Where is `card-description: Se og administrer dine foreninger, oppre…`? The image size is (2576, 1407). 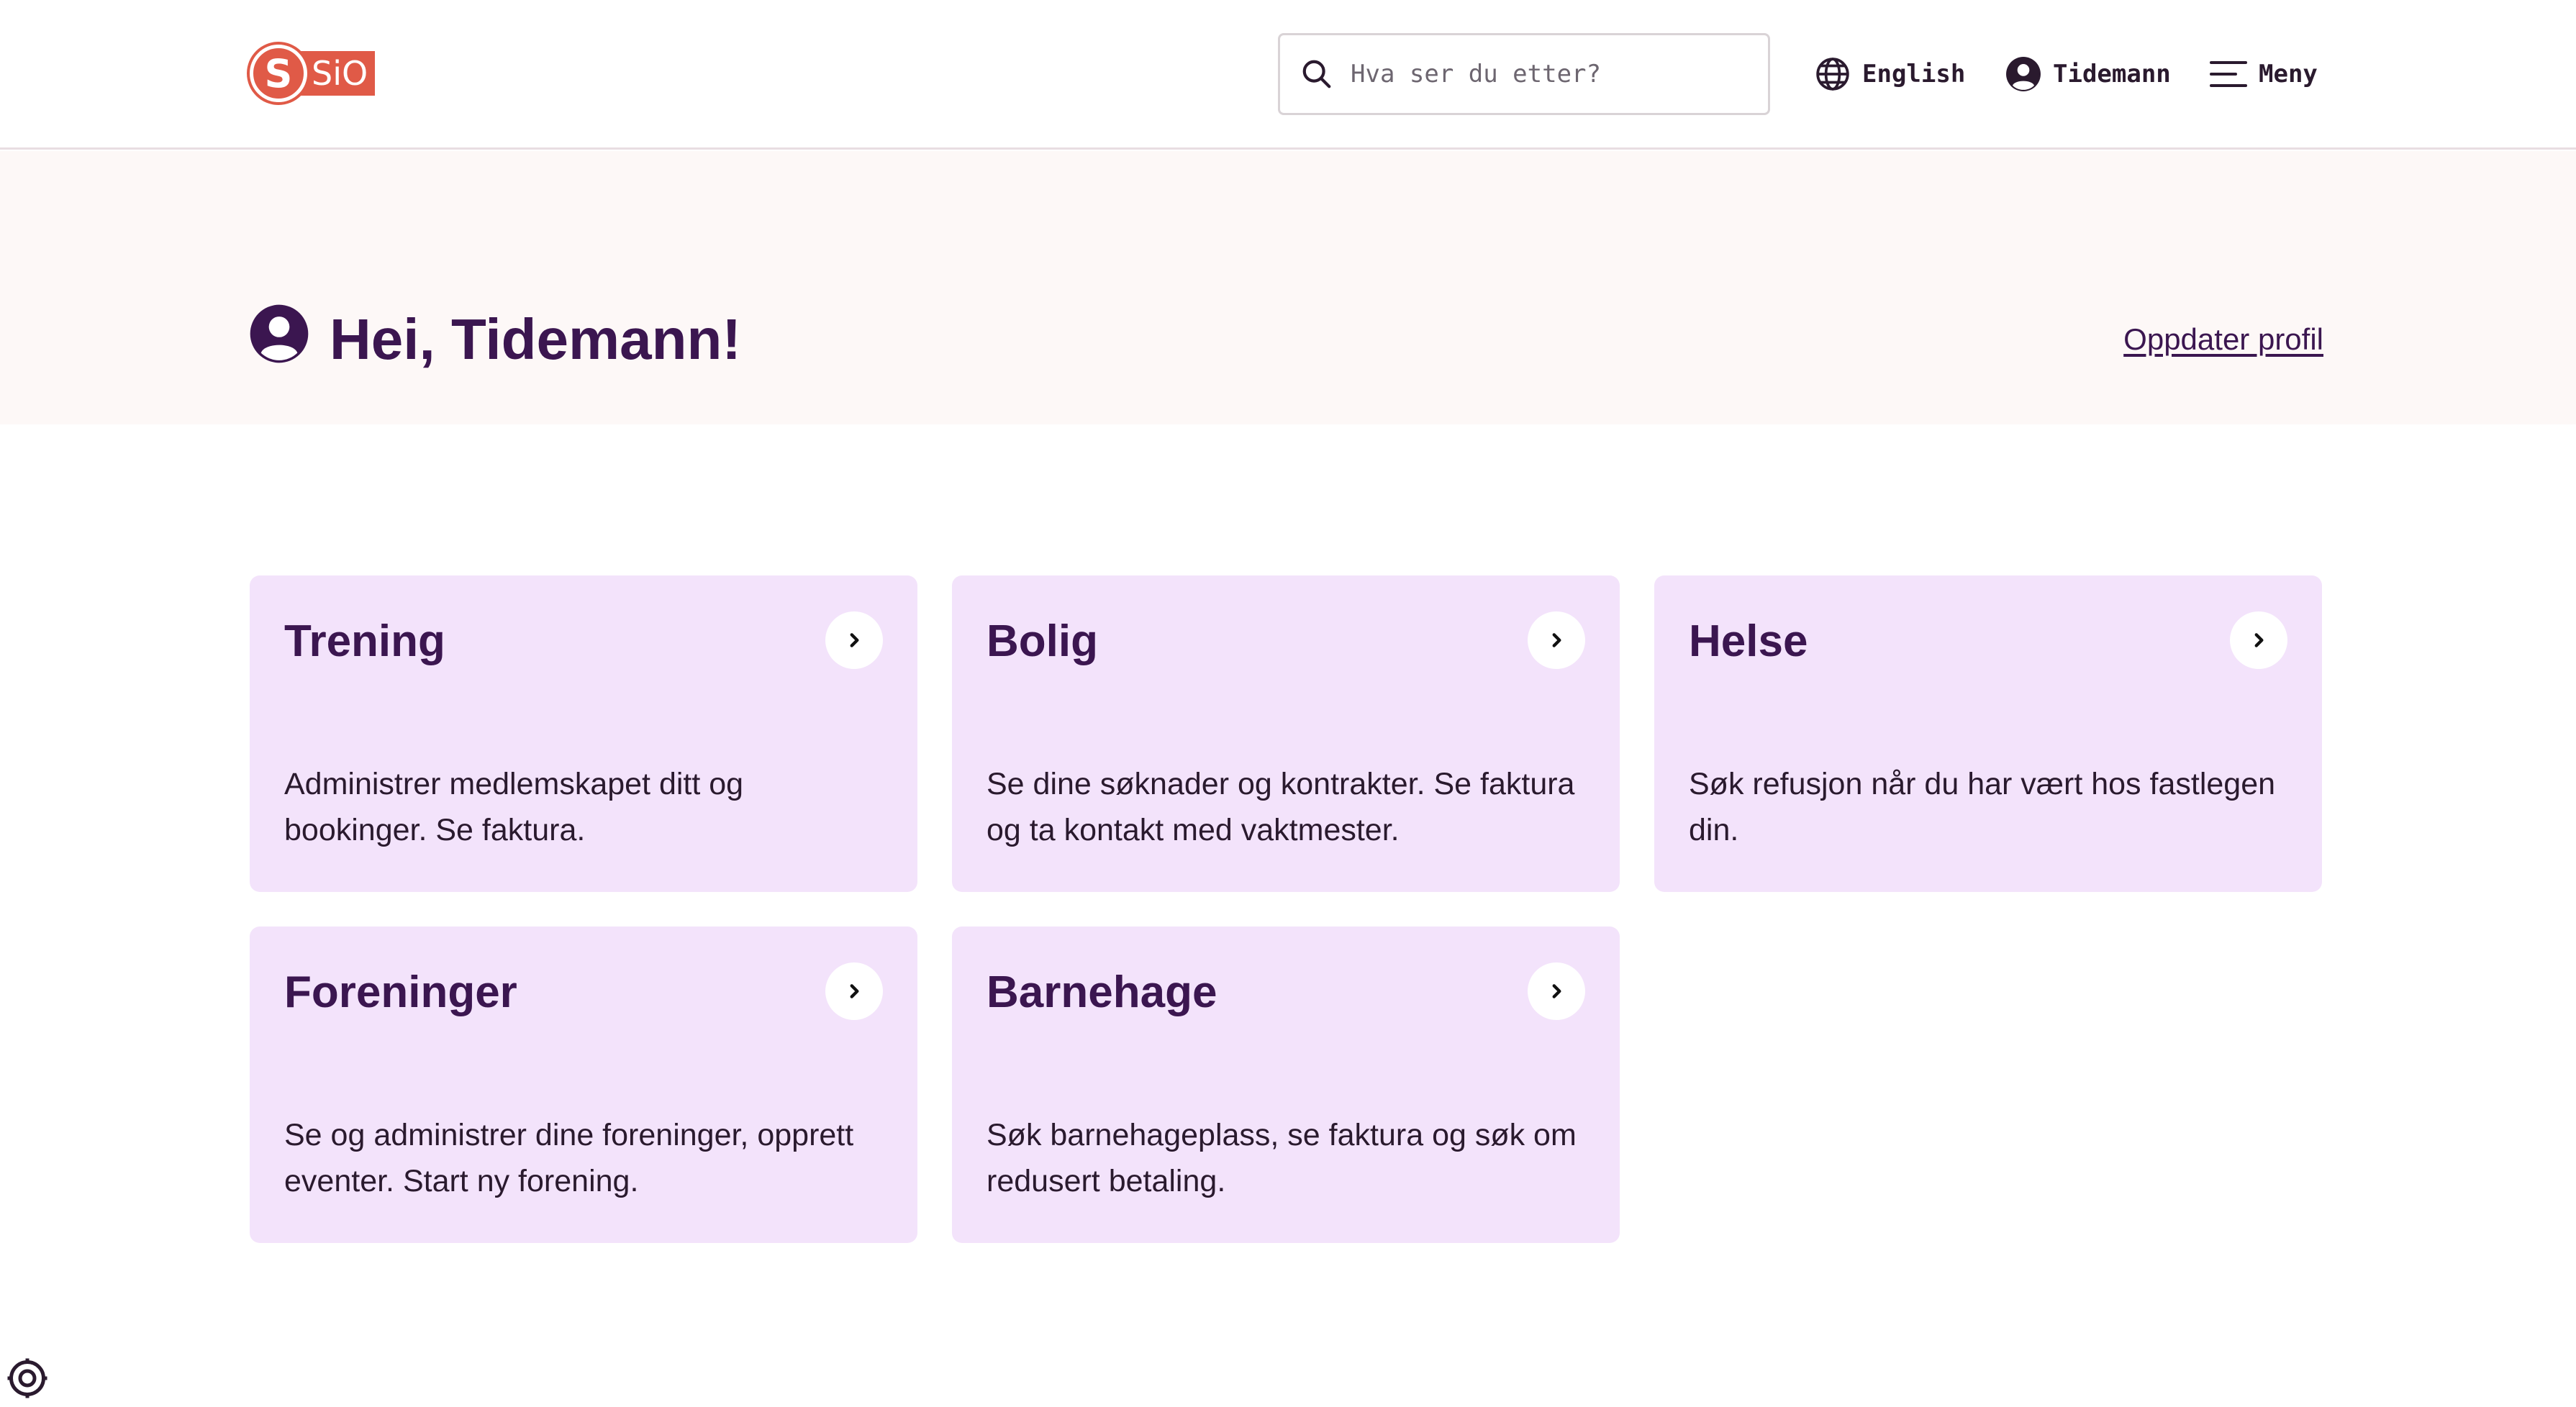
card-description: Se og administrer dine foreninger, oppre… is located at coordinates (569, 1158).